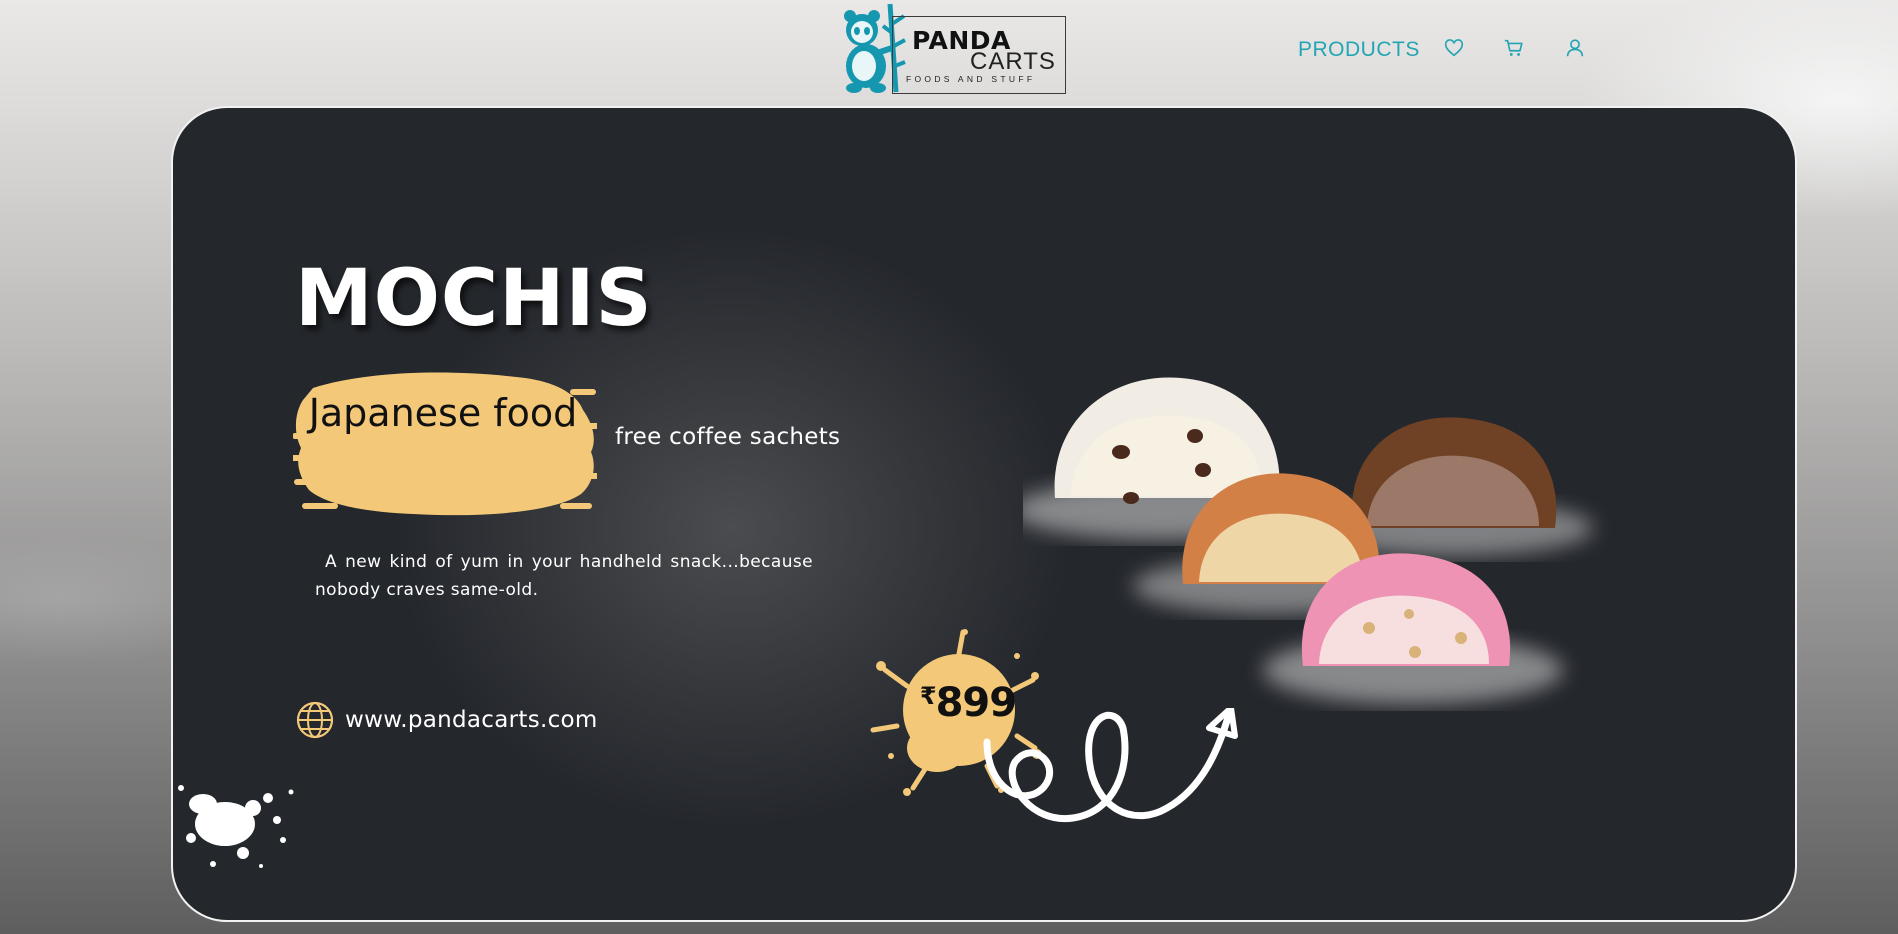 The height and width of the screenshot is (934, 1898). What do you see at coordinates (1514, 48) in the screenshot?
I see `cart-icon` at bounding box center [1514, 48].